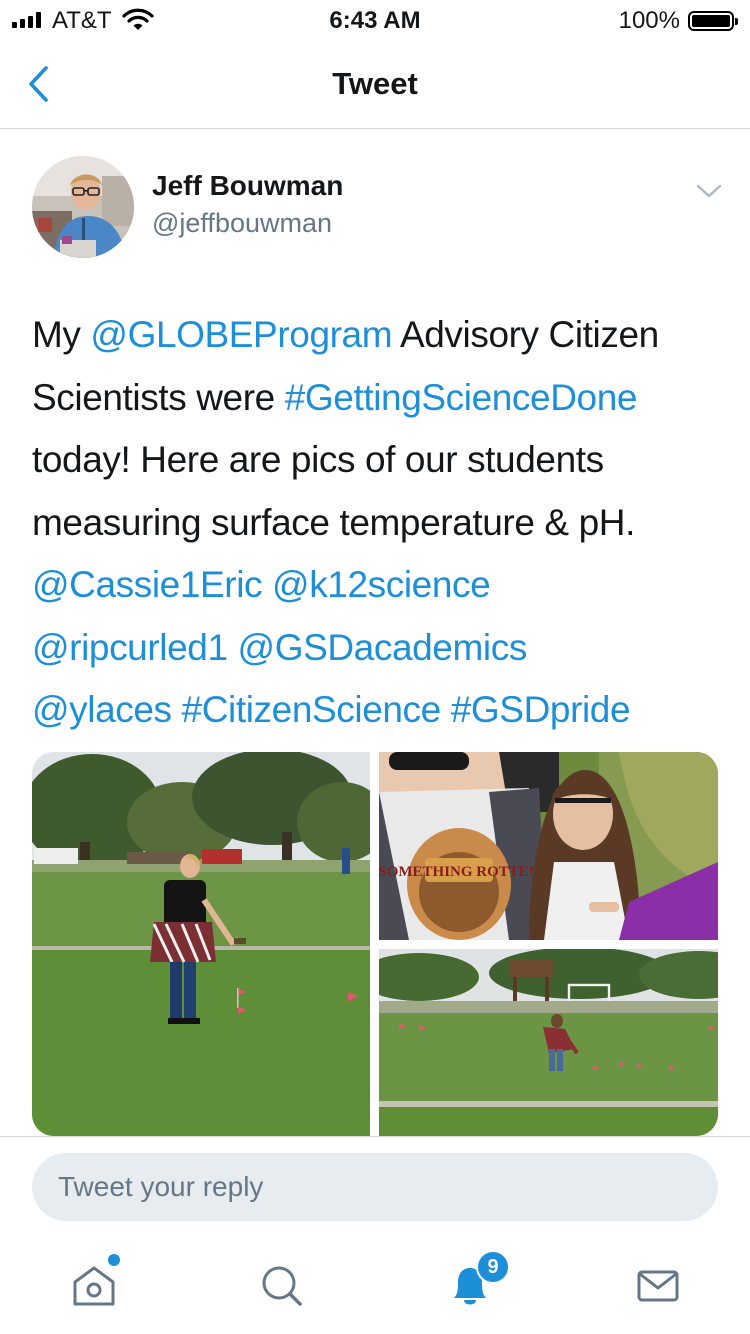 This screenshot has height=1334, width=750. What do you see at coordinates (649, 20) in the screenshot?
I see `battery-percentage: 100%` at bounding box center [649, 20].